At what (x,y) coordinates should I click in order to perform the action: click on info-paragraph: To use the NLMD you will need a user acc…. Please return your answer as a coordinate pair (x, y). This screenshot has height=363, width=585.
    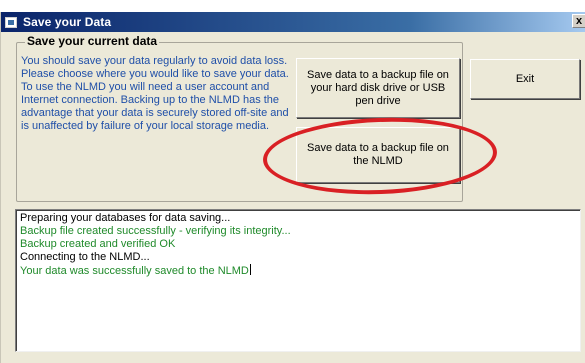
    Looking at the image, I should click on (155, 106).